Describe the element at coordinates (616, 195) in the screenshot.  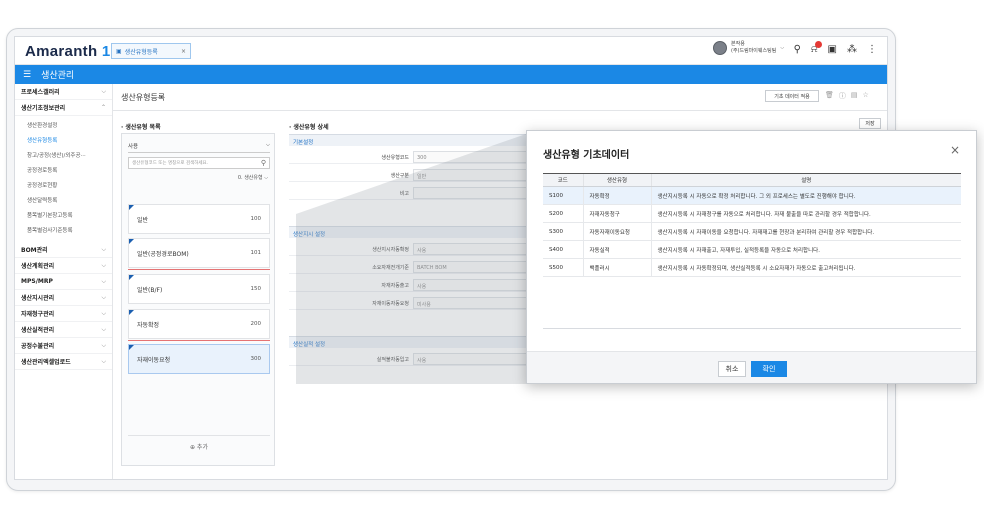
I see `table-cell: 자동확정` at that location.